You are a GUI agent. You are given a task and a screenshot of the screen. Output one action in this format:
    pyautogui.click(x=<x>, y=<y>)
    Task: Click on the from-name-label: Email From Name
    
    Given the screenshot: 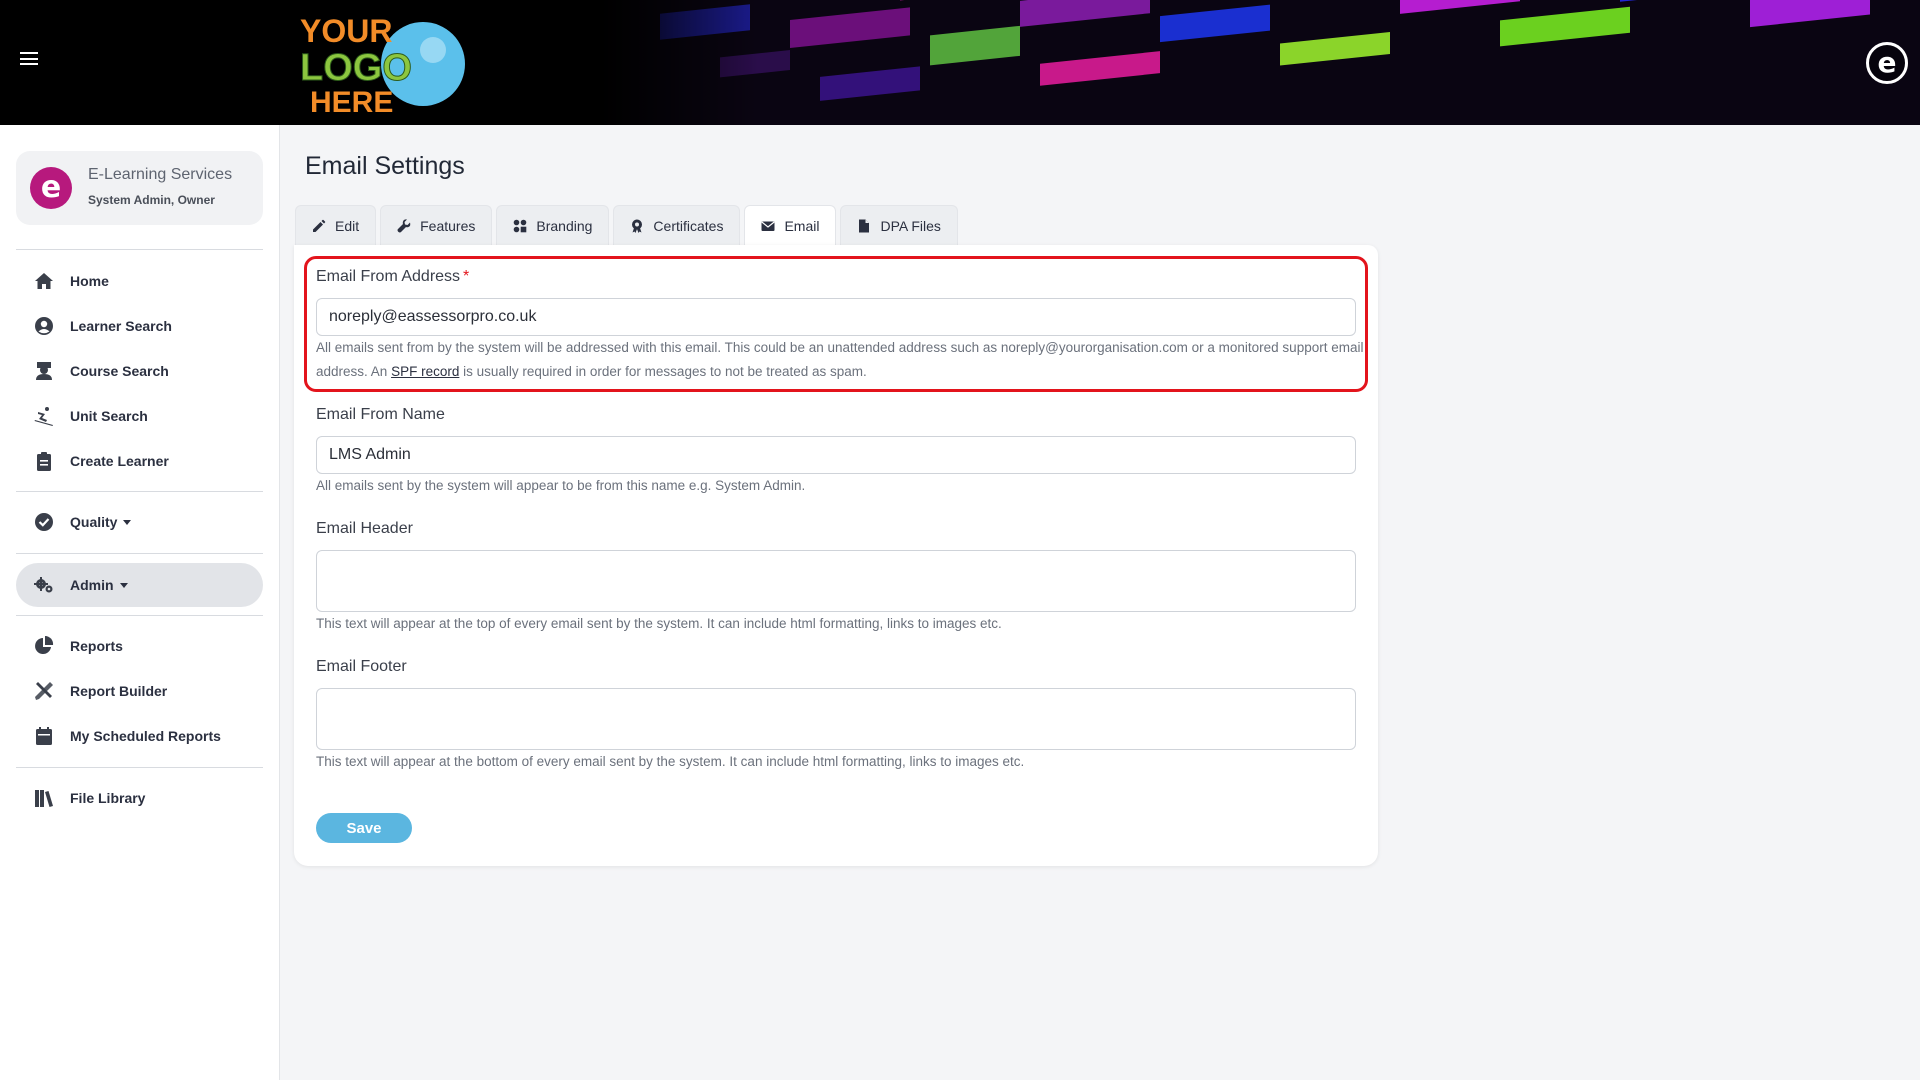 What is the action you would take?
    pyautogui.click(x=380, y=414)
    